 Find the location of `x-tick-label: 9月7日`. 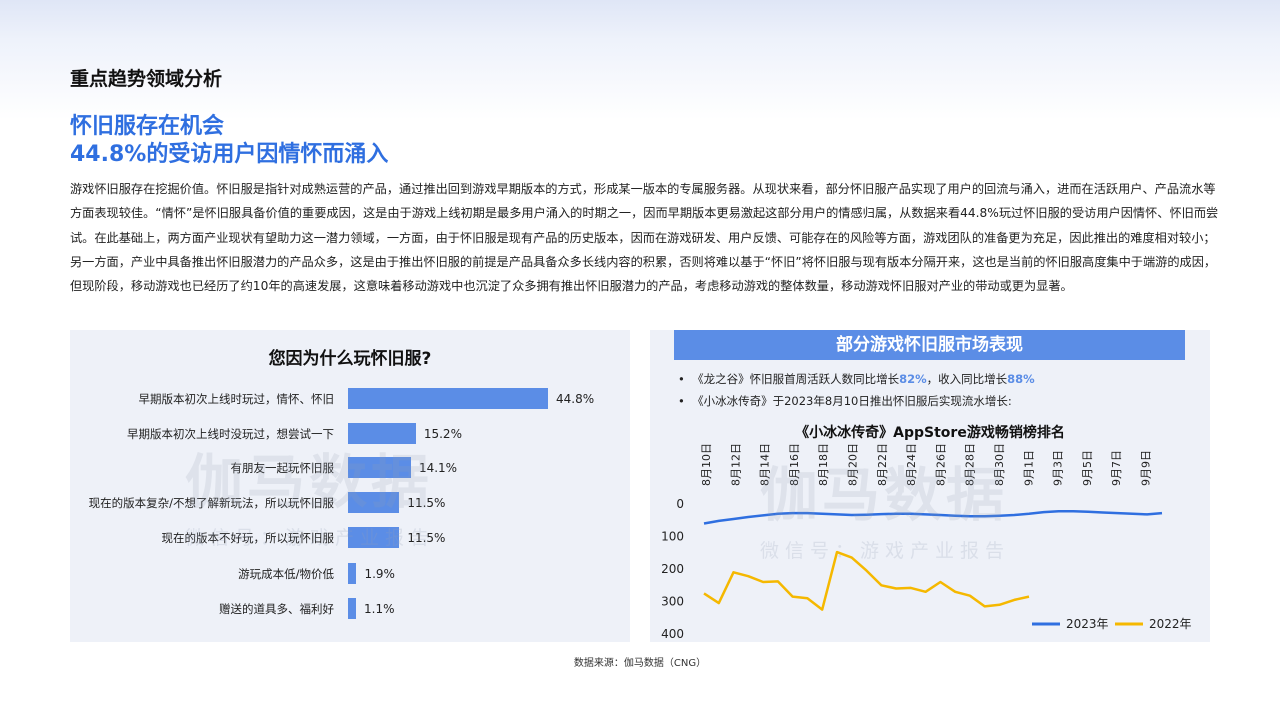

x-tick-label: 9月7日 is located at coordinates (1116, 468).